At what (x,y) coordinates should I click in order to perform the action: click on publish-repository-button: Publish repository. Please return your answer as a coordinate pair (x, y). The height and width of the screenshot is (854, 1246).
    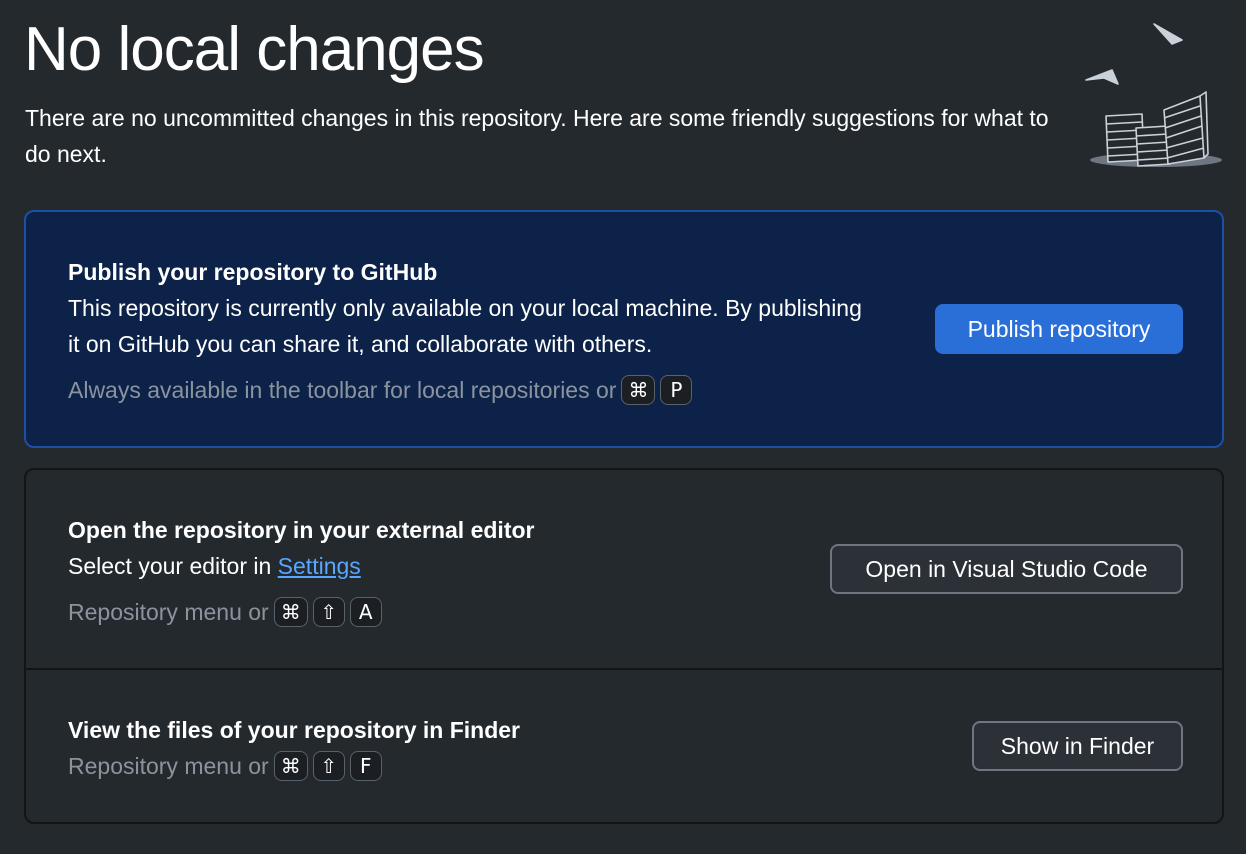
    Looking at the image, I should click on (1059, 329).